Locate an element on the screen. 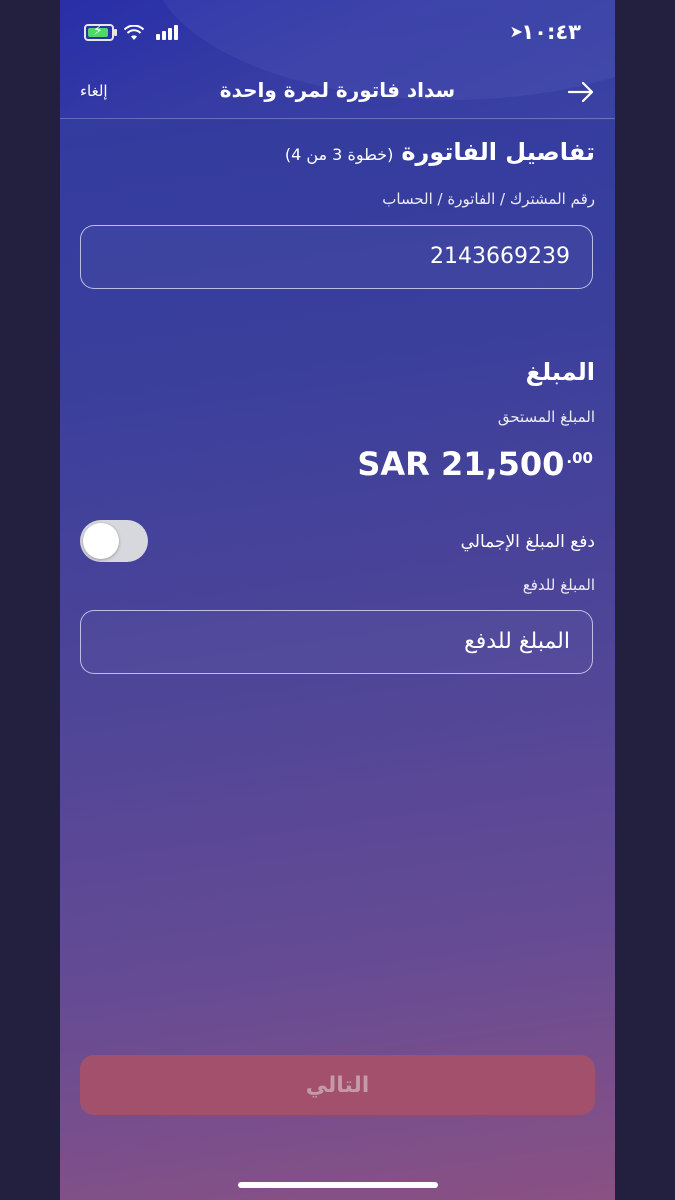 The image size is (675, 1200). bill-details-title: تفاصيل الفاتورة (خطوة 3 من 4) is located at coordinates (440, 152).